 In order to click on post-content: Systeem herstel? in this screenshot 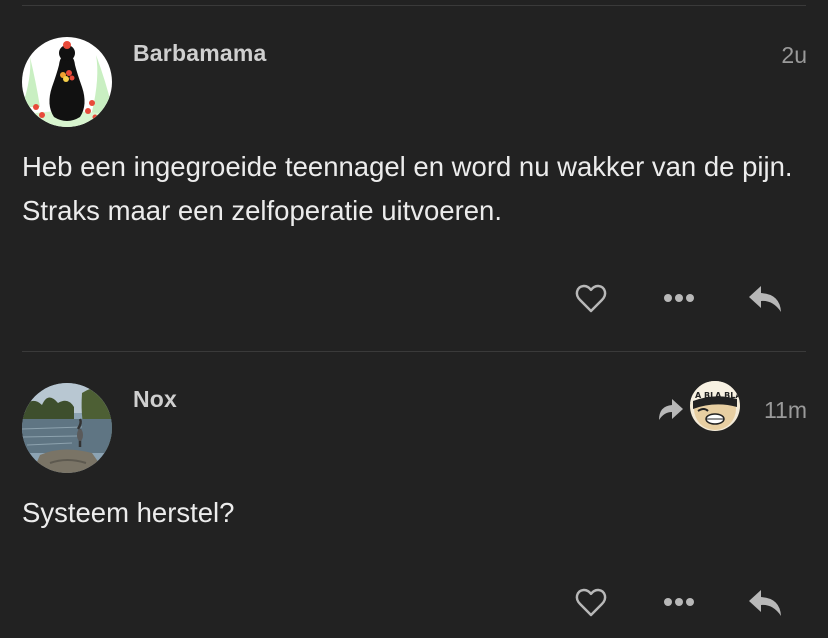, I will do `click(128, 512)`.